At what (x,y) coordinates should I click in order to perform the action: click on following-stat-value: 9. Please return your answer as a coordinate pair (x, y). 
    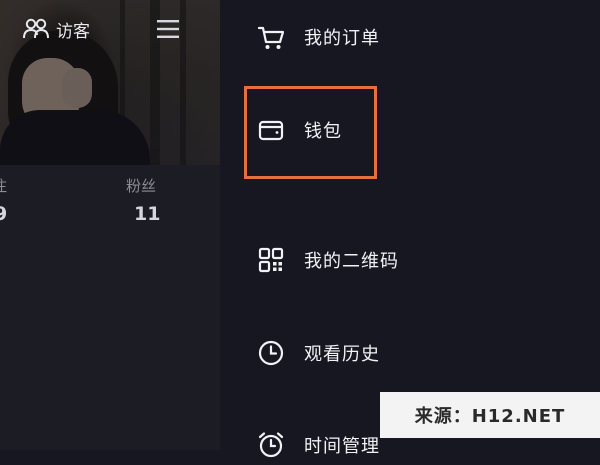
    Looking at the image, I should click on (3, 214).